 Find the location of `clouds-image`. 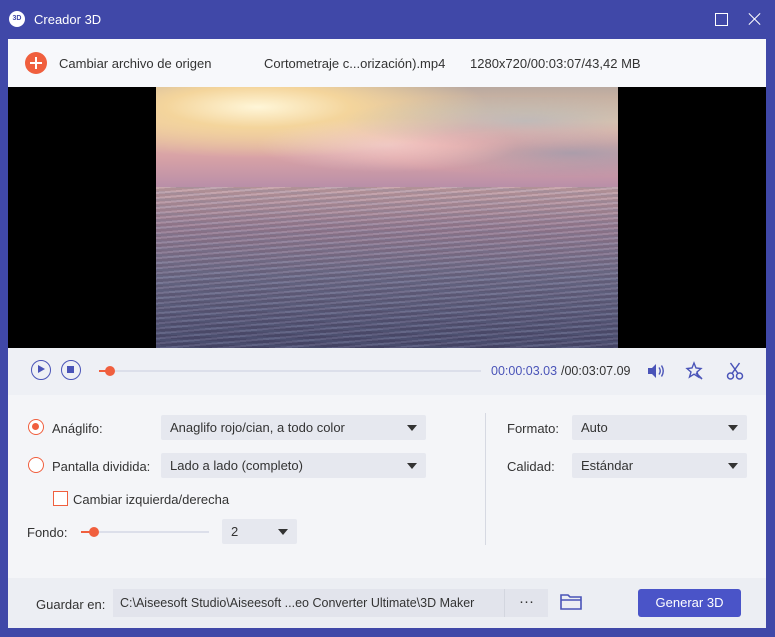

clouds-image is located at coordinates (387, 137).